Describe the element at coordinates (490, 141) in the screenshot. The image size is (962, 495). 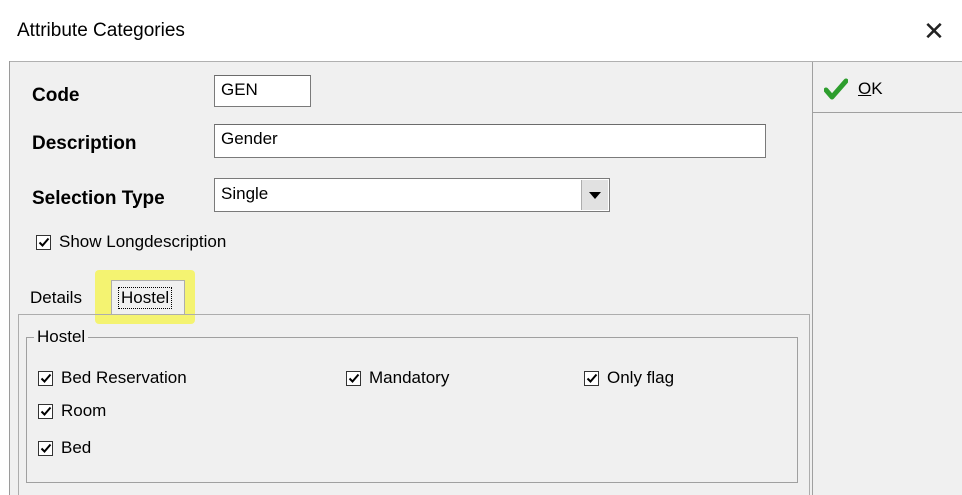
I see `description-field: Gender` at that location.